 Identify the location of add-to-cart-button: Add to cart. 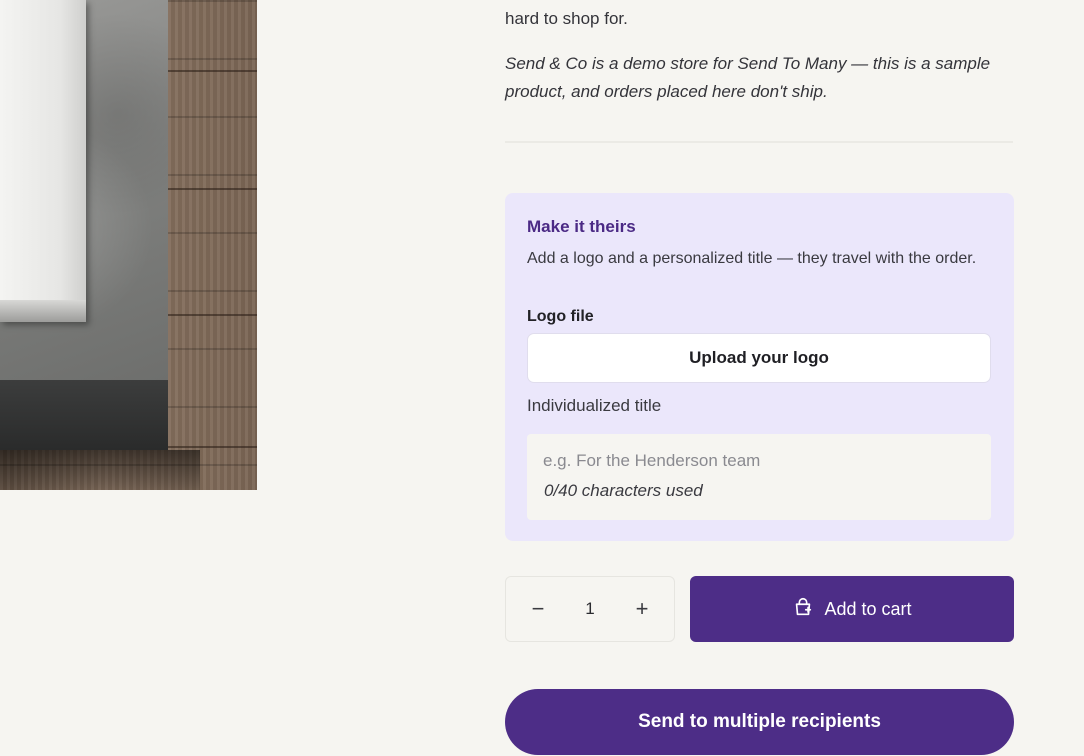
(852, 609).